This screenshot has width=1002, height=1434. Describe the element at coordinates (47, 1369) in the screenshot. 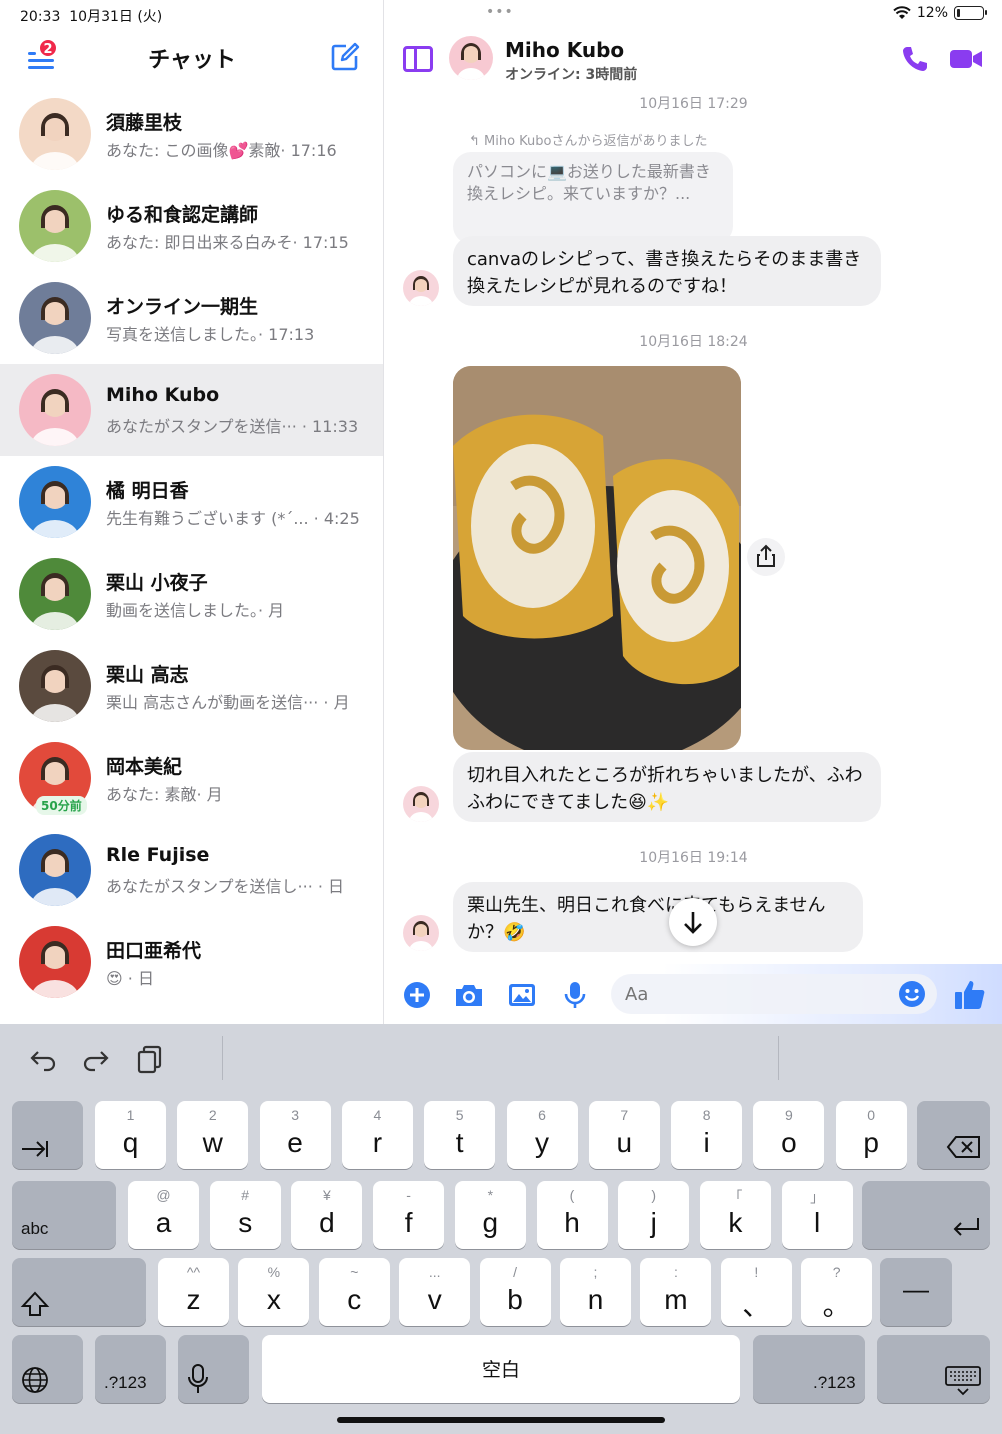

I see `globe-key` at that location.